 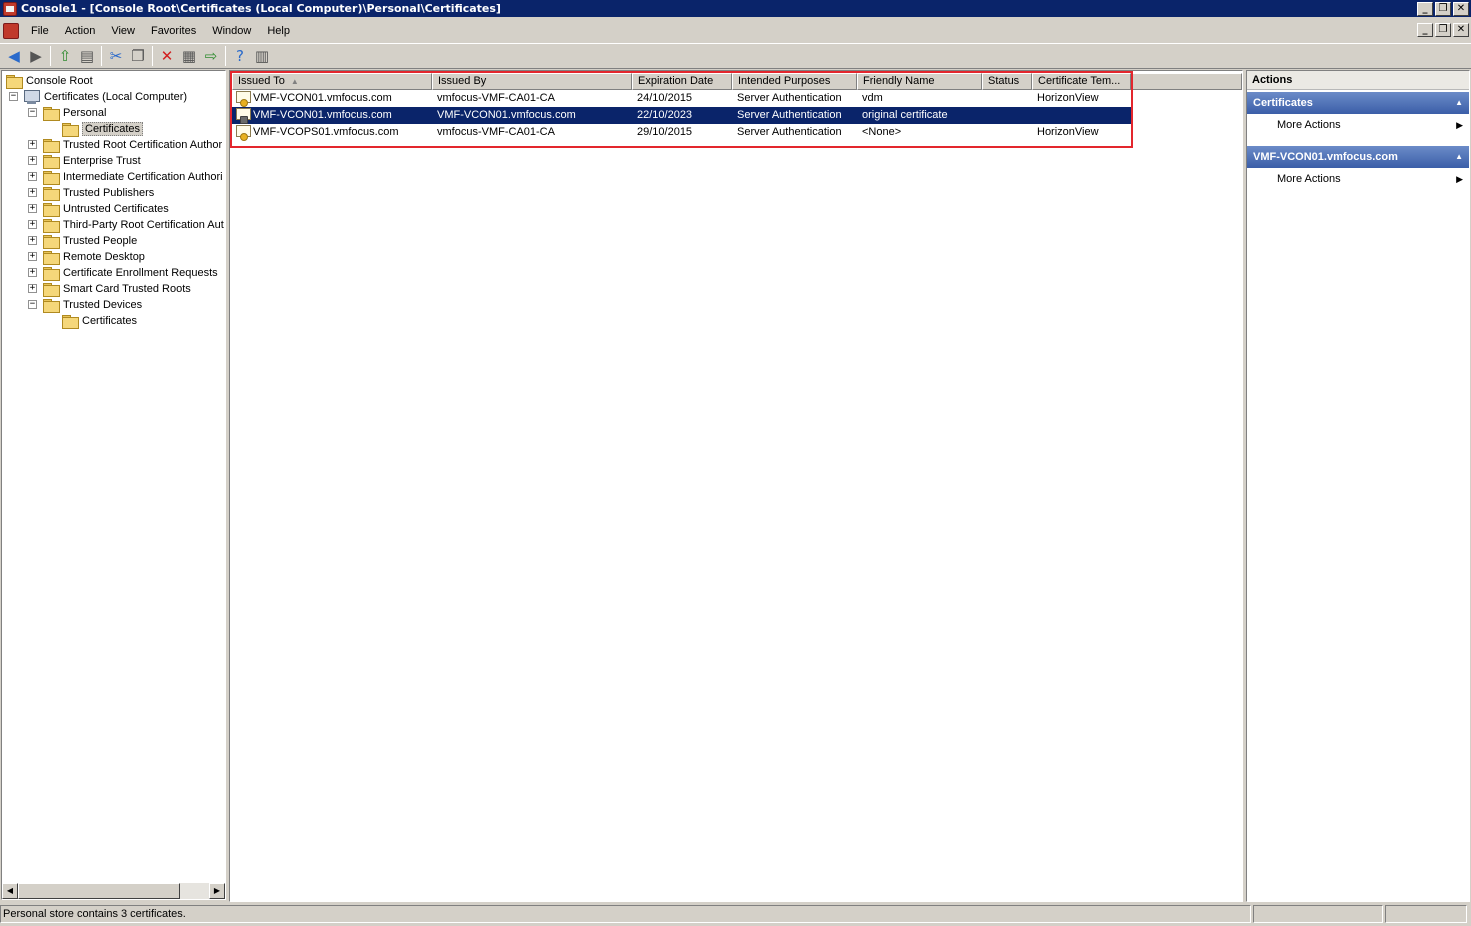 What do you see at coordinates (919, 81) in the screenshot?
I see `column-friendly-name: Friendly Name` at bounding box center [919, 81].